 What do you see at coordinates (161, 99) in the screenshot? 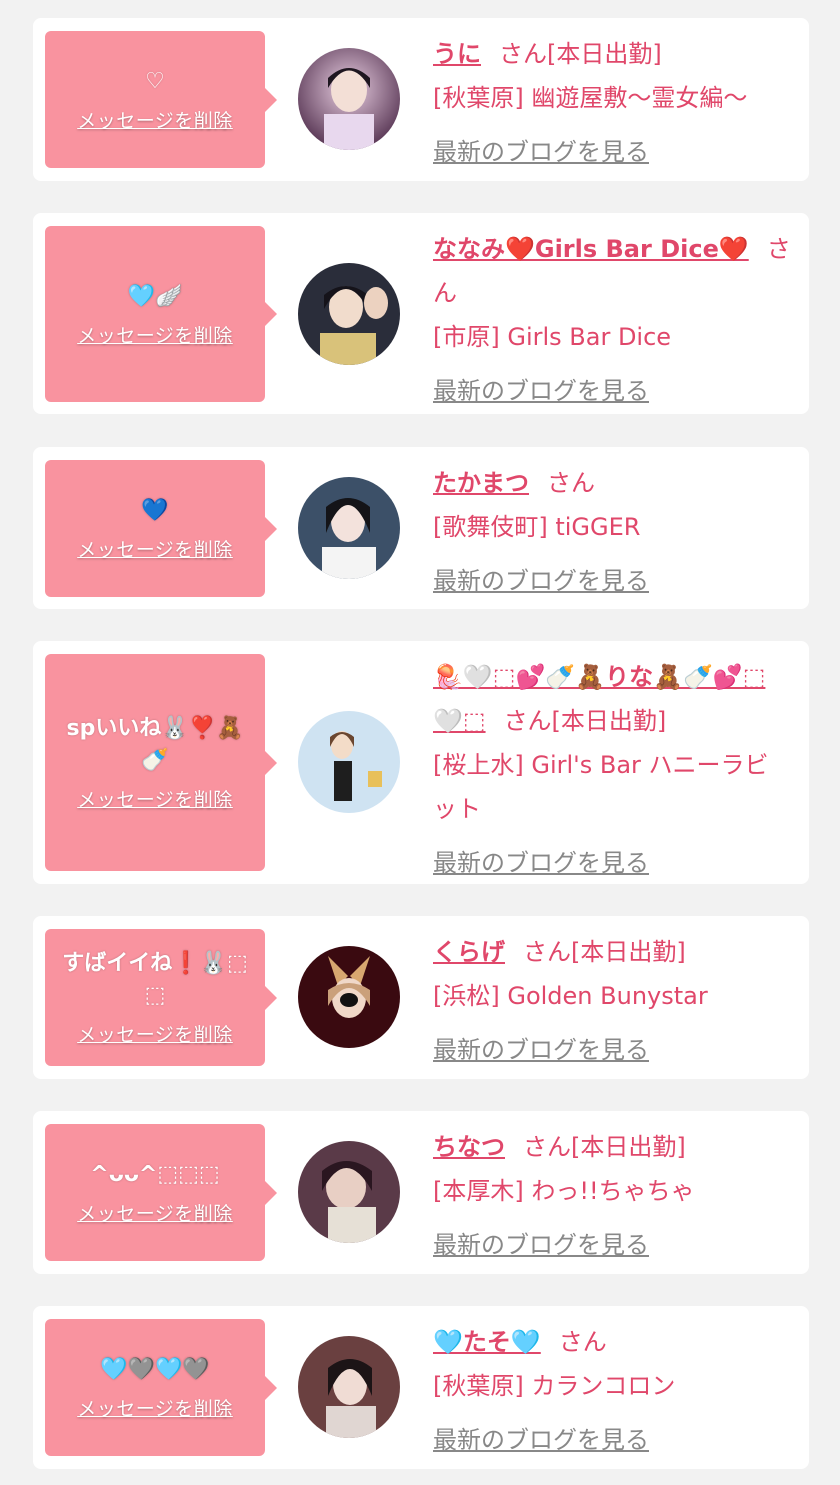
I see `message-bubble: ♡ メッセージを削除` at bounding box center [161, 99].